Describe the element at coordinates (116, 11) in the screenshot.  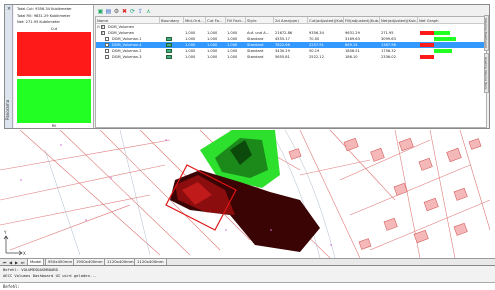
I see `options-icon: ⚙` at that location.